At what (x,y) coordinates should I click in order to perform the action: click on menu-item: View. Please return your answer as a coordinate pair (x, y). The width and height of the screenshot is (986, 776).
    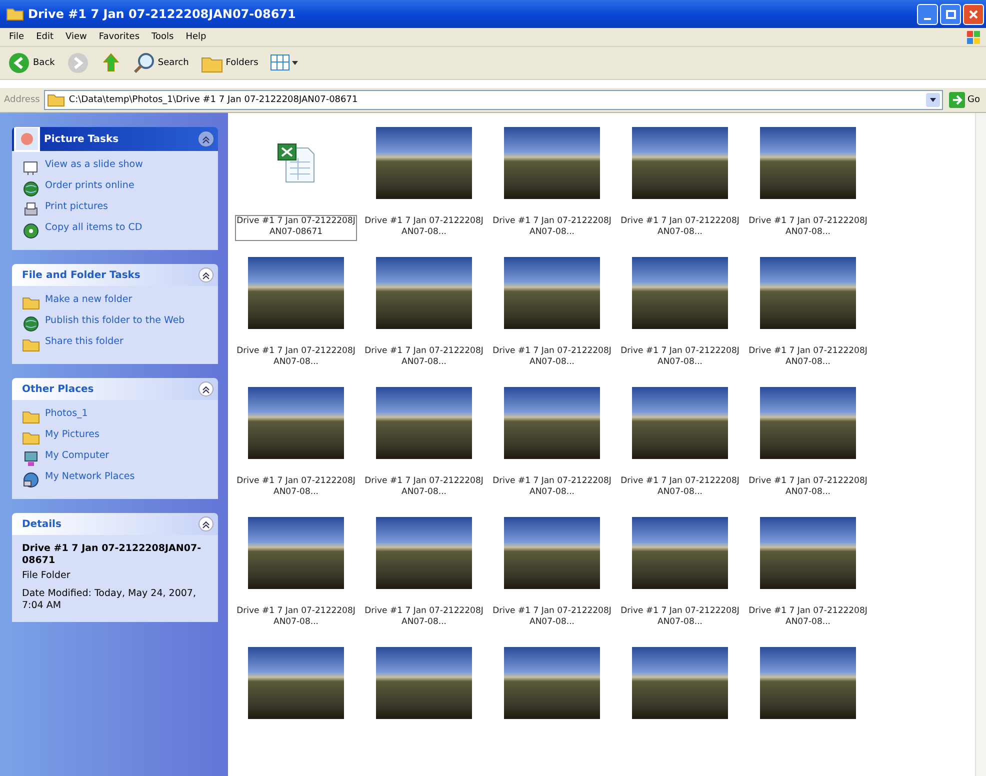
    Looking at the image, I should click on (76, 37).